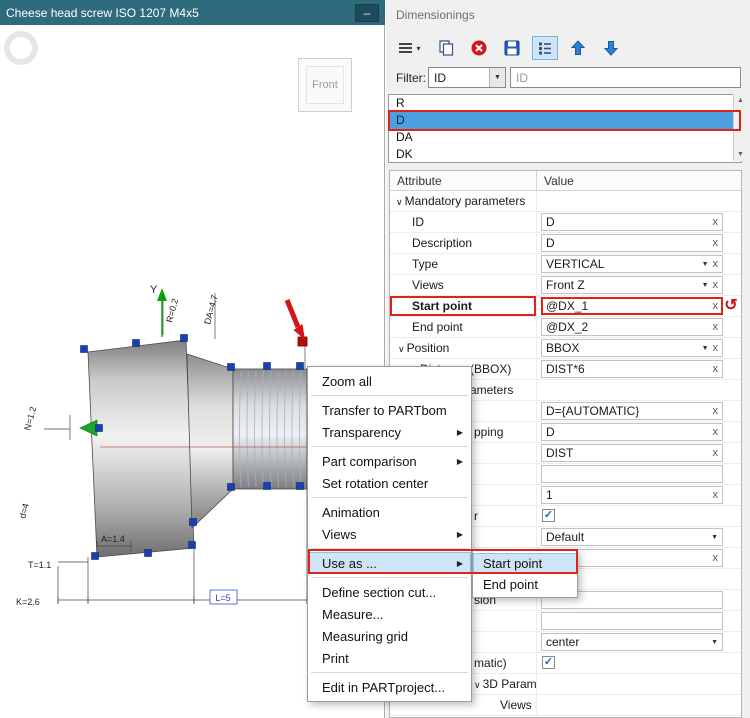 The image size is (750, 718). Describe the element at coordinates (339, 534) in the screenshot. I see `menu-item-label: Views` at that location.